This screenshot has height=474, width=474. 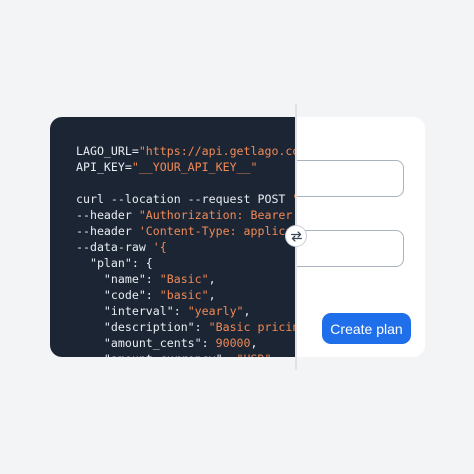 What do you see at coordinates (132, 311) in the screenshot?
I see `code-token: "interval":` at bounding box center [132, 311].